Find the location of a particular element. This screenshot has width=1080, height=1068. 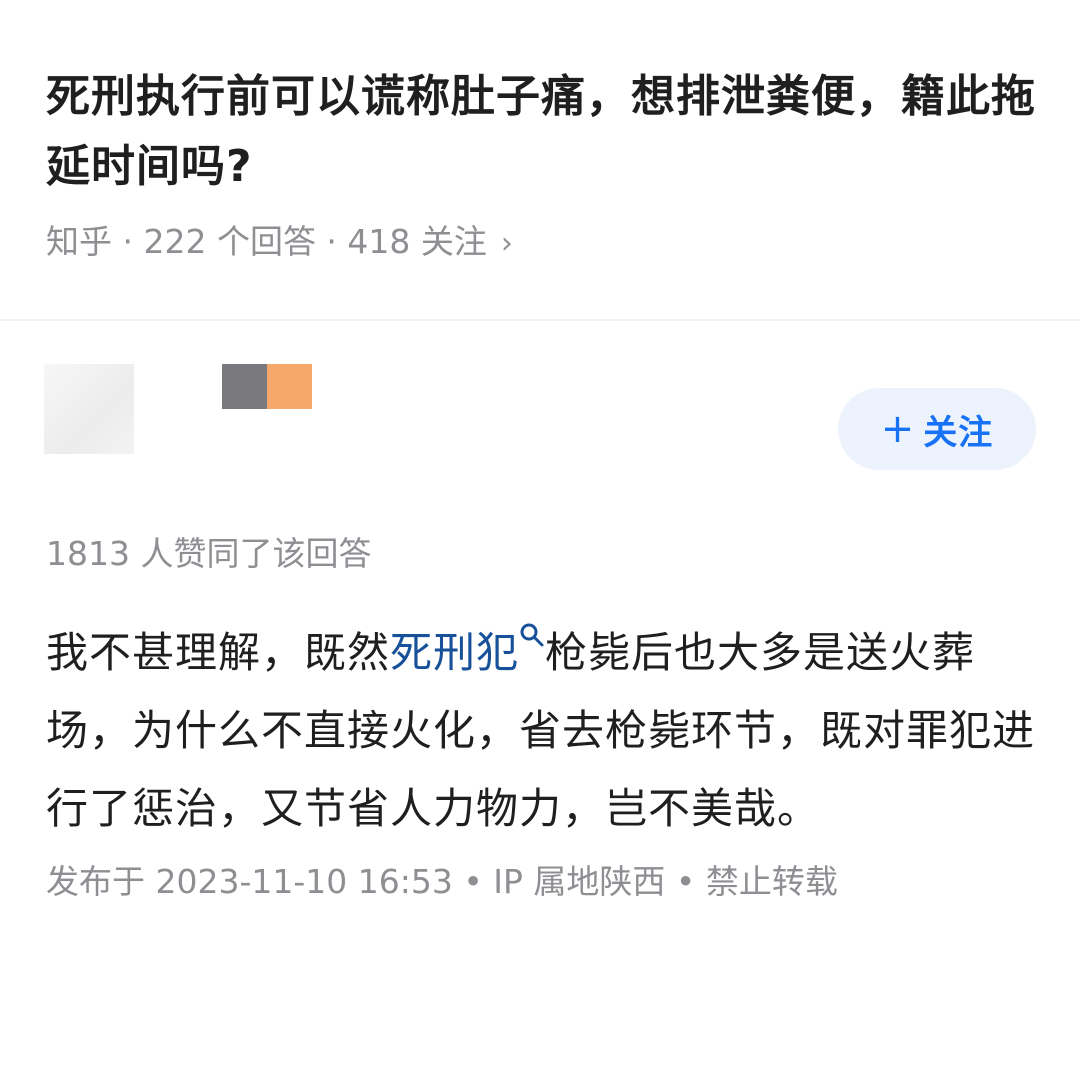

answer-text-before: 我不甚理解，既然 is located at coordinates (218, 652).